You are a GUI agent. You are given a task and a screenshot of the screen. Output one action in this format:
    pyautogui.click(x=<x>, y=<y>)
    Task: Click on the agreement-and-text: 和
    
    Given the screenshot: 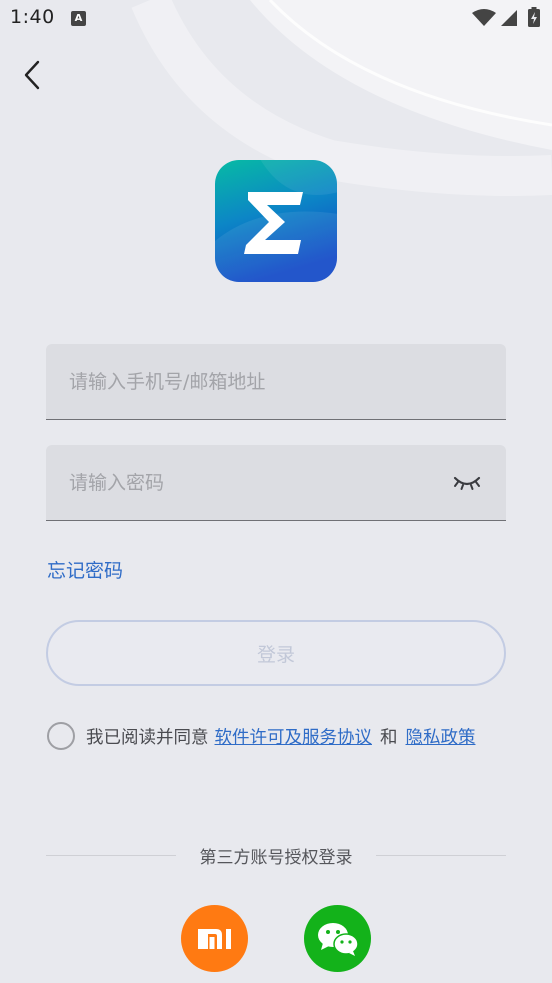 What is the action you would take?
    pyautogui.click(x=389, y=737)
    